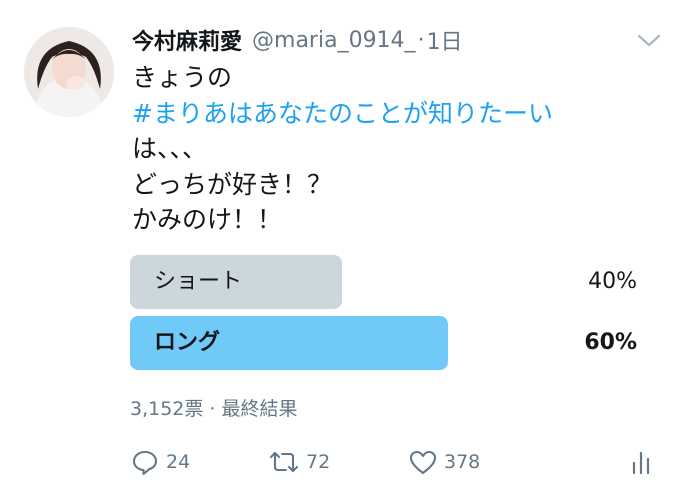  I want to click on poll-option-label: ロング, so click(187, 342).